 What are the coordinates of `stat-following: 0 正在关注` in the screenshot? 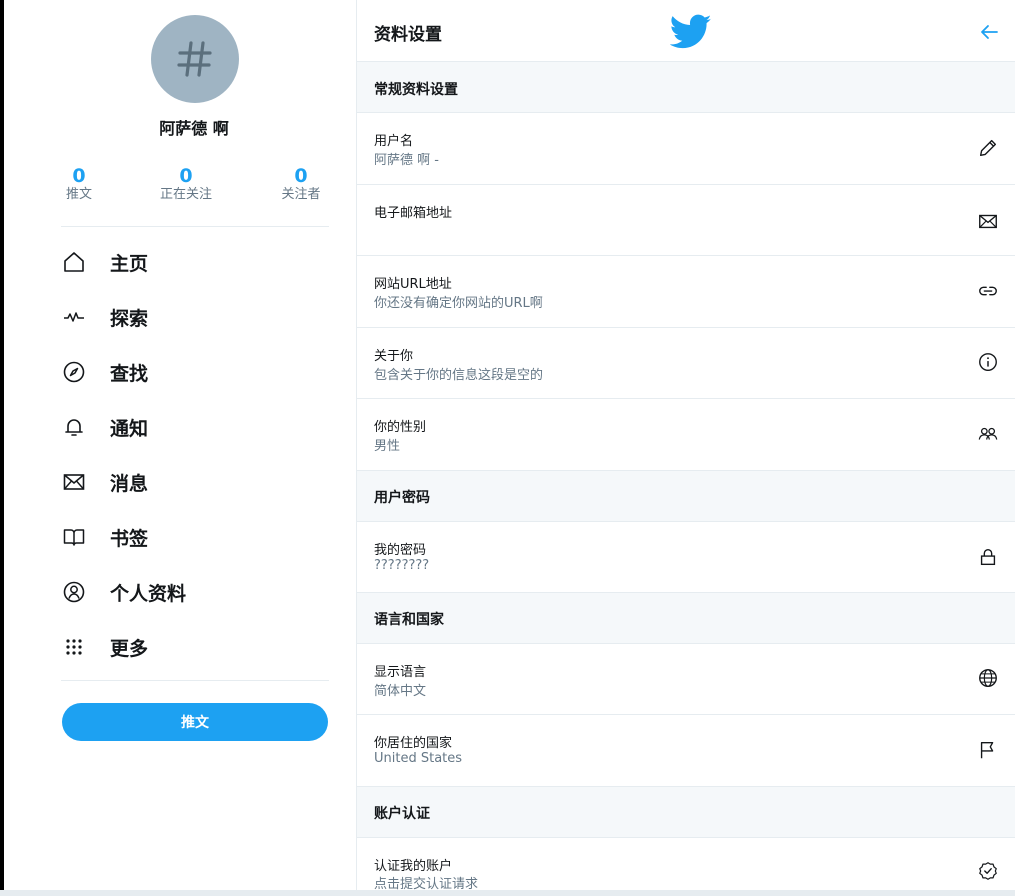 It's located at (186, 185).